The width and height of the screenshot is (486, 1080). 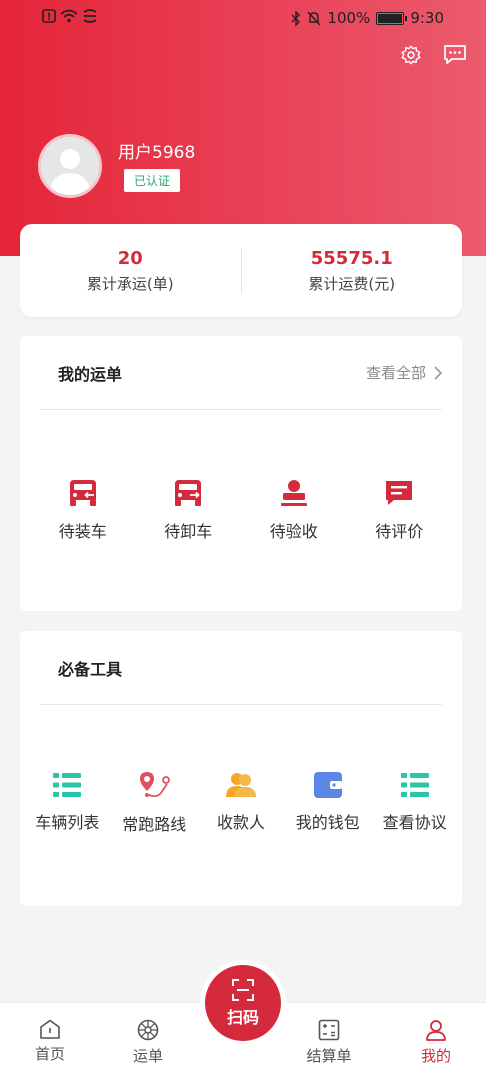 What do you see at coordinates (352, 271) in the screenshot?
I see `stat-total-freight: 55575.1 累计运费(元)` at bounding box center [352, 271].